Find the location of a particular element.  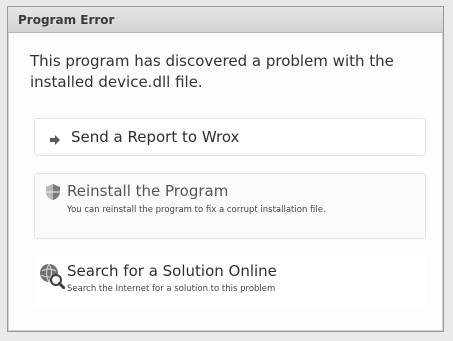

reinstall-program-label: Reinstall the Program is located at coordinates (148, 191).